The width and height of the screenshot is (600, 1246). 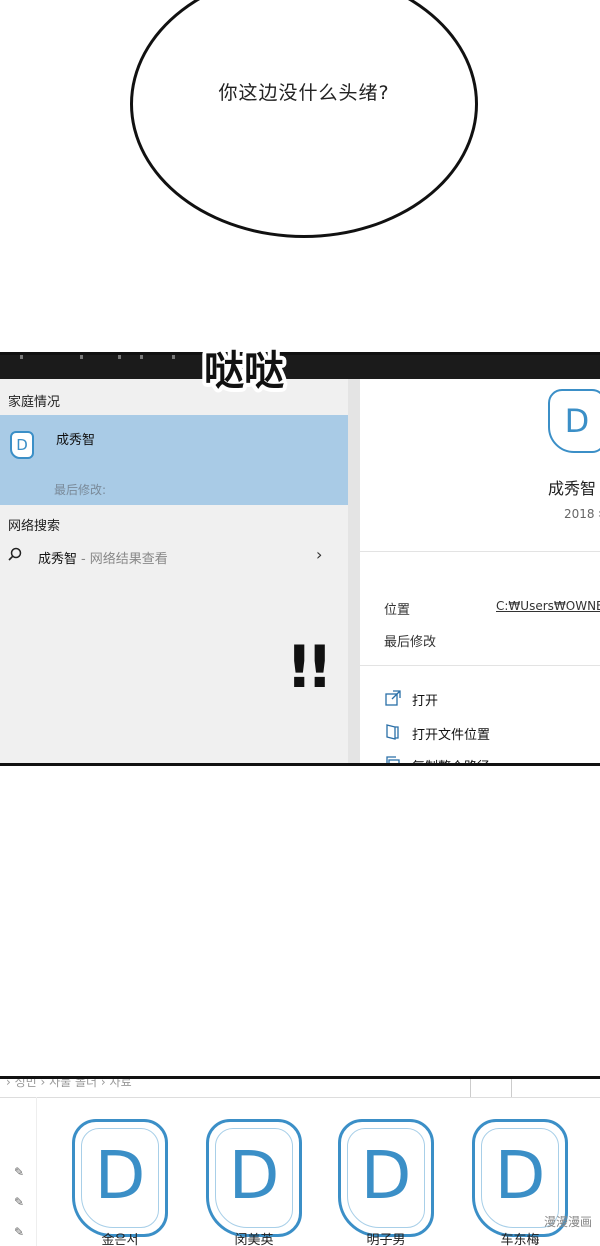 What do you see at coordinates (69, 1082) in the screenshot?
I see `address-path: › 성민 › 사물 폴더 › 자료` at bounding box center [69, 1082].